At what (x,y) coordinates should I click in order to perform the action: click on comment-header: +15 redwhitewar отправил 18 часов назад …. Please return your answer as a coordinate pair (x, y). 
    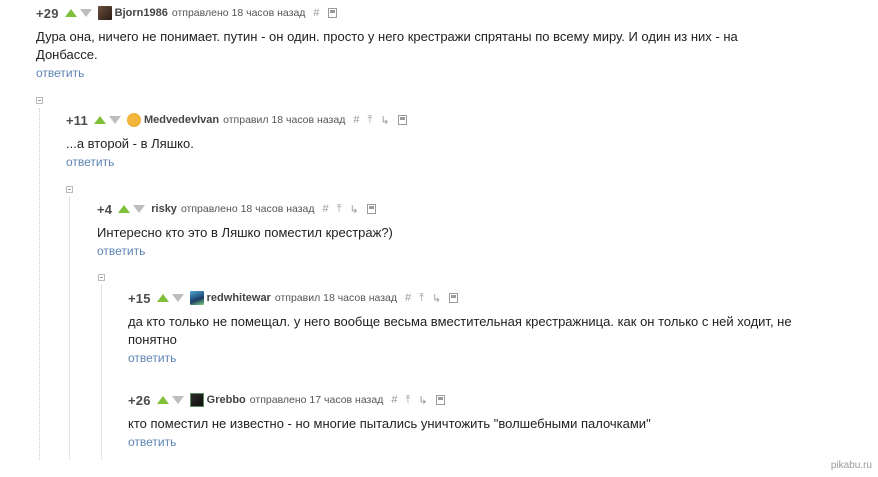
    Looking at the image, I should click on (478, 298).